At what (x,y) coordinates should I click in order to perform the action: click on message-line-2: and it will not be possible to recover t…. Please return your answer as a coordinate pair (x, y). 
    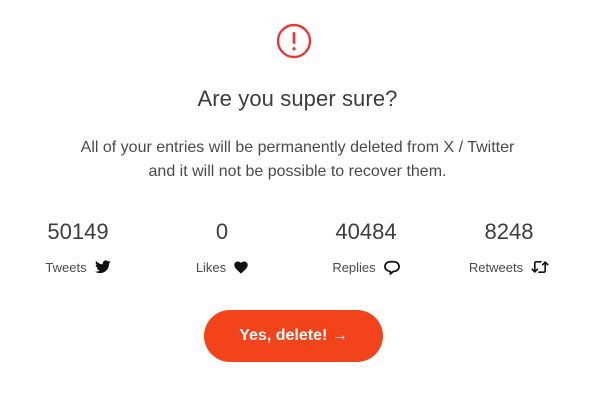
    Looking at the image, I should click on (297, 171).